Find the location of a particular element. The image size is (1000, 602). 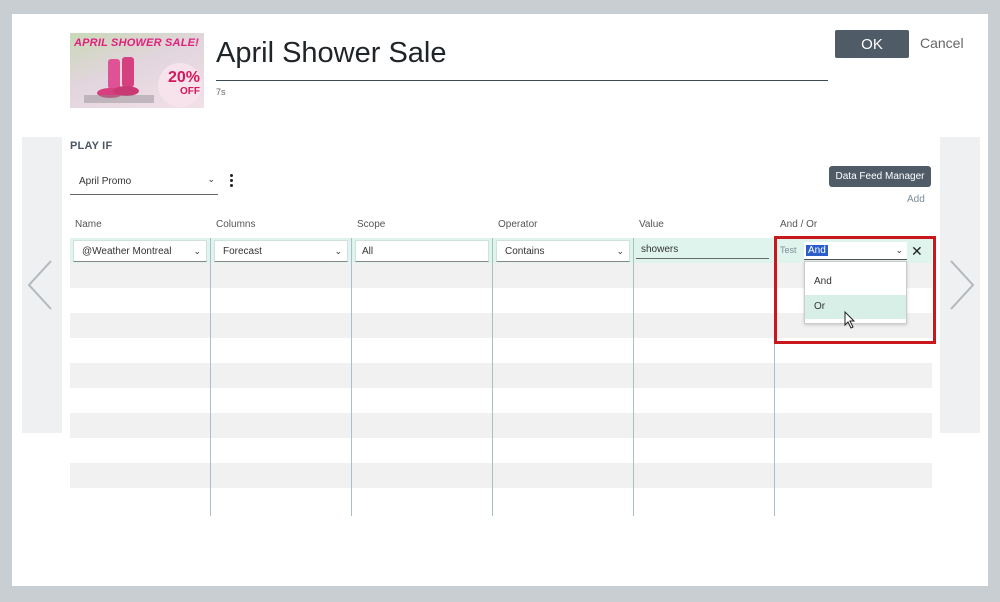

chevron-right-icon is located at coordinates (962, 285).